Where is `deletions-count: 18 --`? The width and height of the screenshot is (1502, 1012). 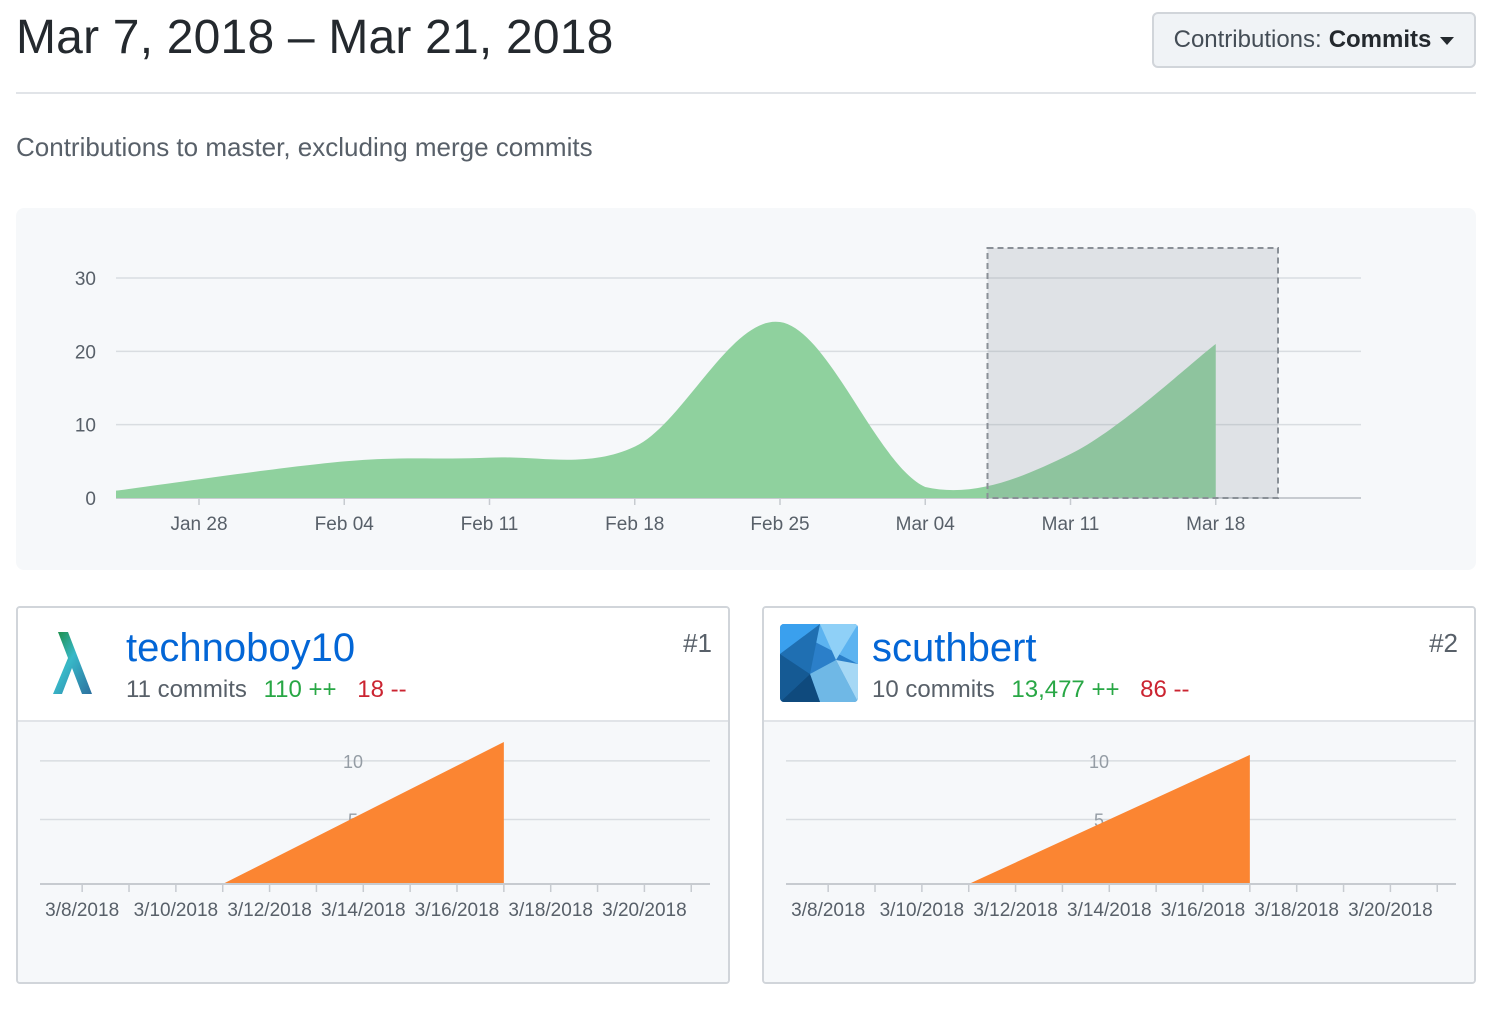 deletions-count: 18 -- is located at coordinates (382, 689).